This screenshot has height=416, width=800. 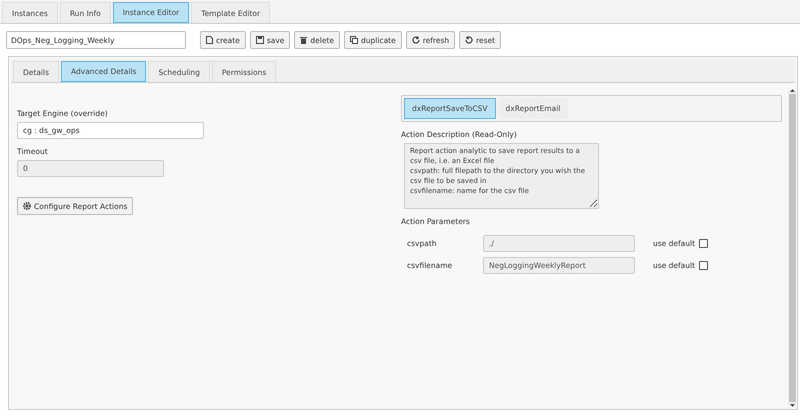 I want to click on copy-icon, so click(x=354, y=40).